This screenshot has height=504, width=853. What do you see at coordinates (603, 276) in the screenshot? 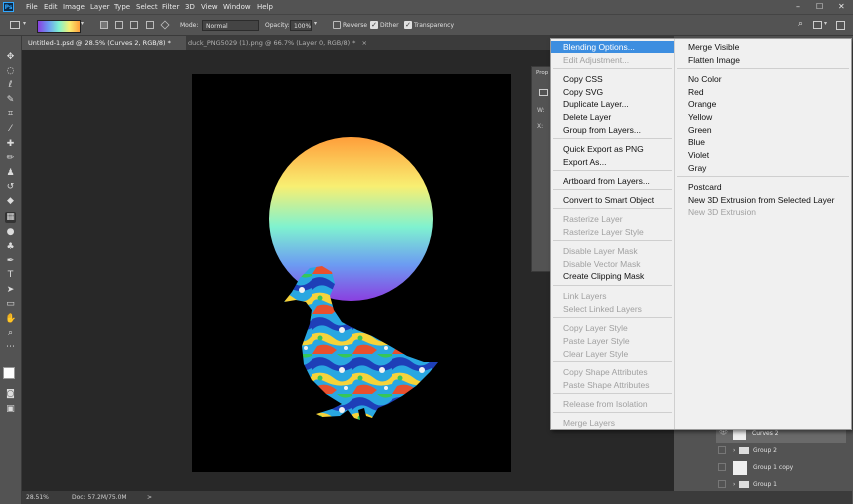
I see `menu-item-create-clipping-mask: Create Clipping Mask` at bounding box center [603, 276].